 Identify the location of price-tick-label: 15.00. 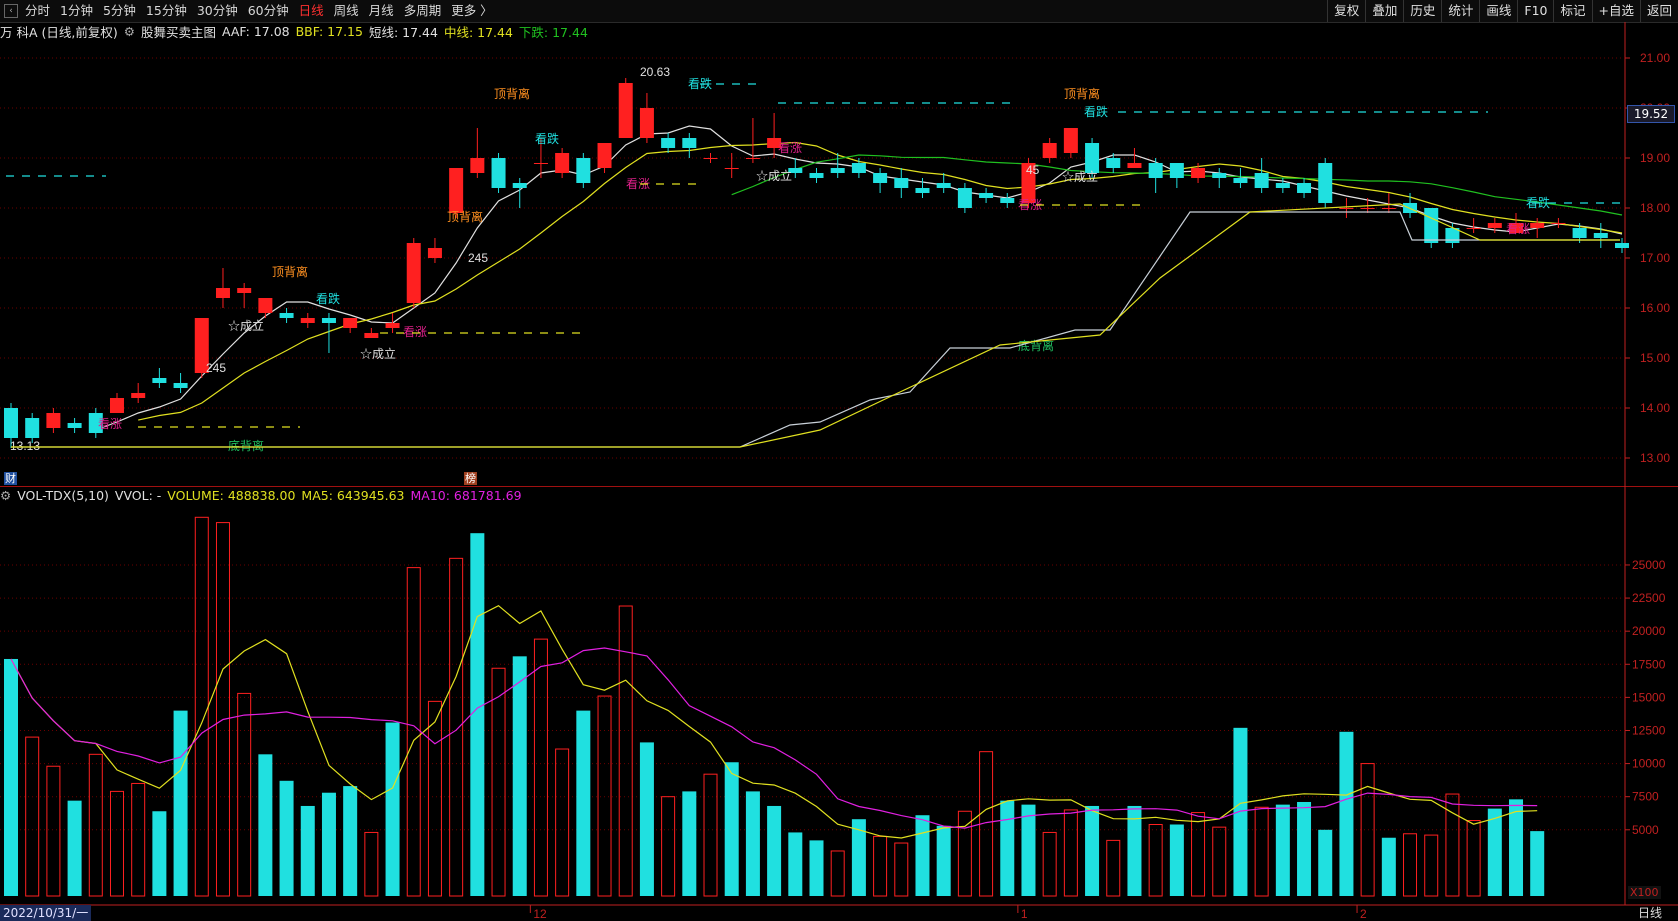
(1655, 358).